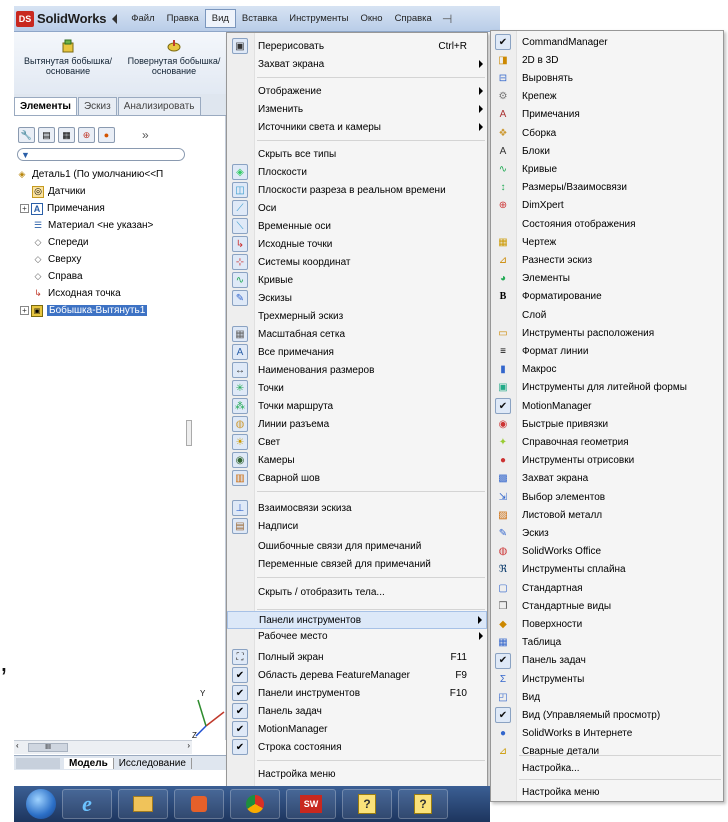 The height and width of the screenshot is (822, 728). What do you see at coordinates (607, 679) in the screenshot?
I see `toolbar-menu-item: Σ Инструменты` at bounding box center [607, 679].